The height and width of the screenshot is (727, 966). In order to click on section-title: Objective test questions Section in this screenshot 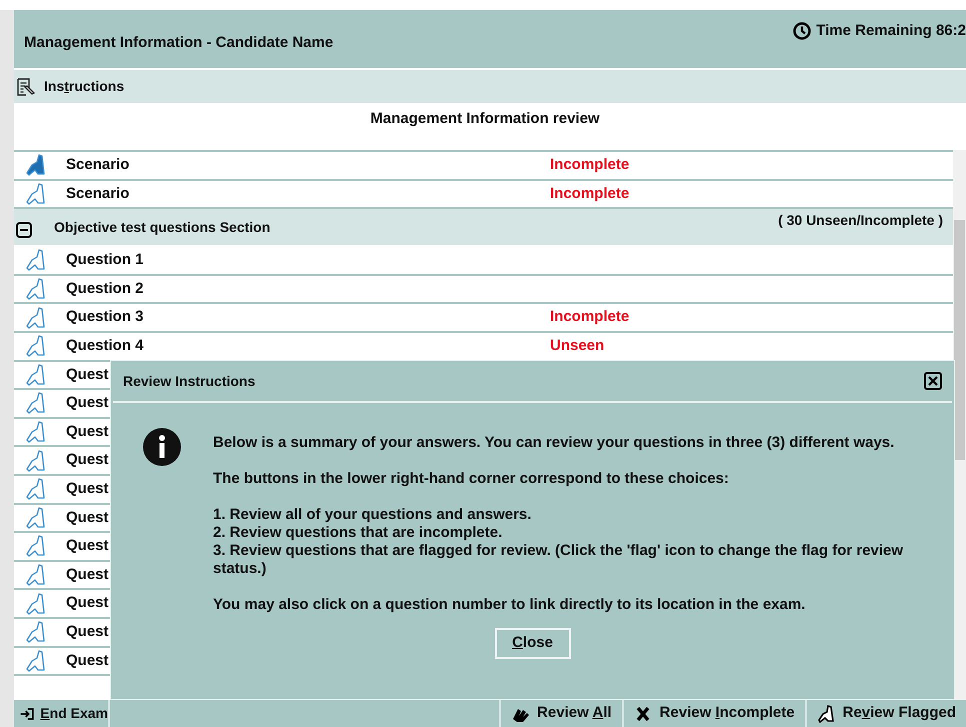, I will do `click(162, 228)`.